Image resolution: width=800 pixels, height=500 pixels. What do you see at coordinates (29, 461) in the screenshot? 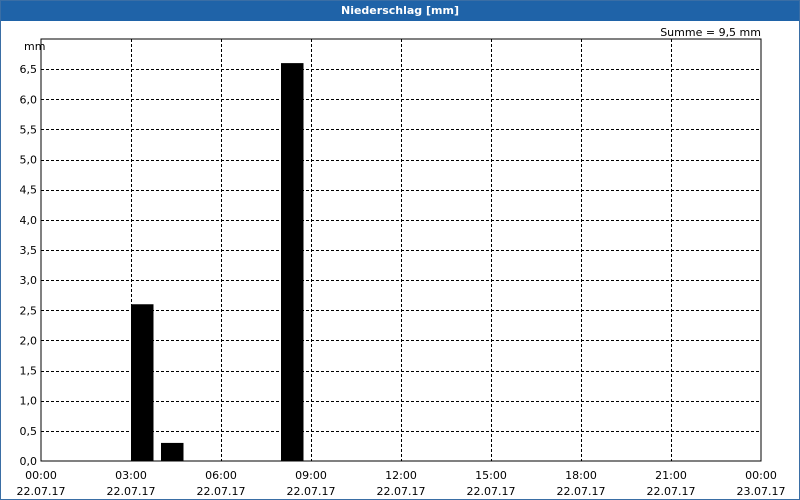
I see `y-tick-label: 0,0` at bounding box center [29, 461].